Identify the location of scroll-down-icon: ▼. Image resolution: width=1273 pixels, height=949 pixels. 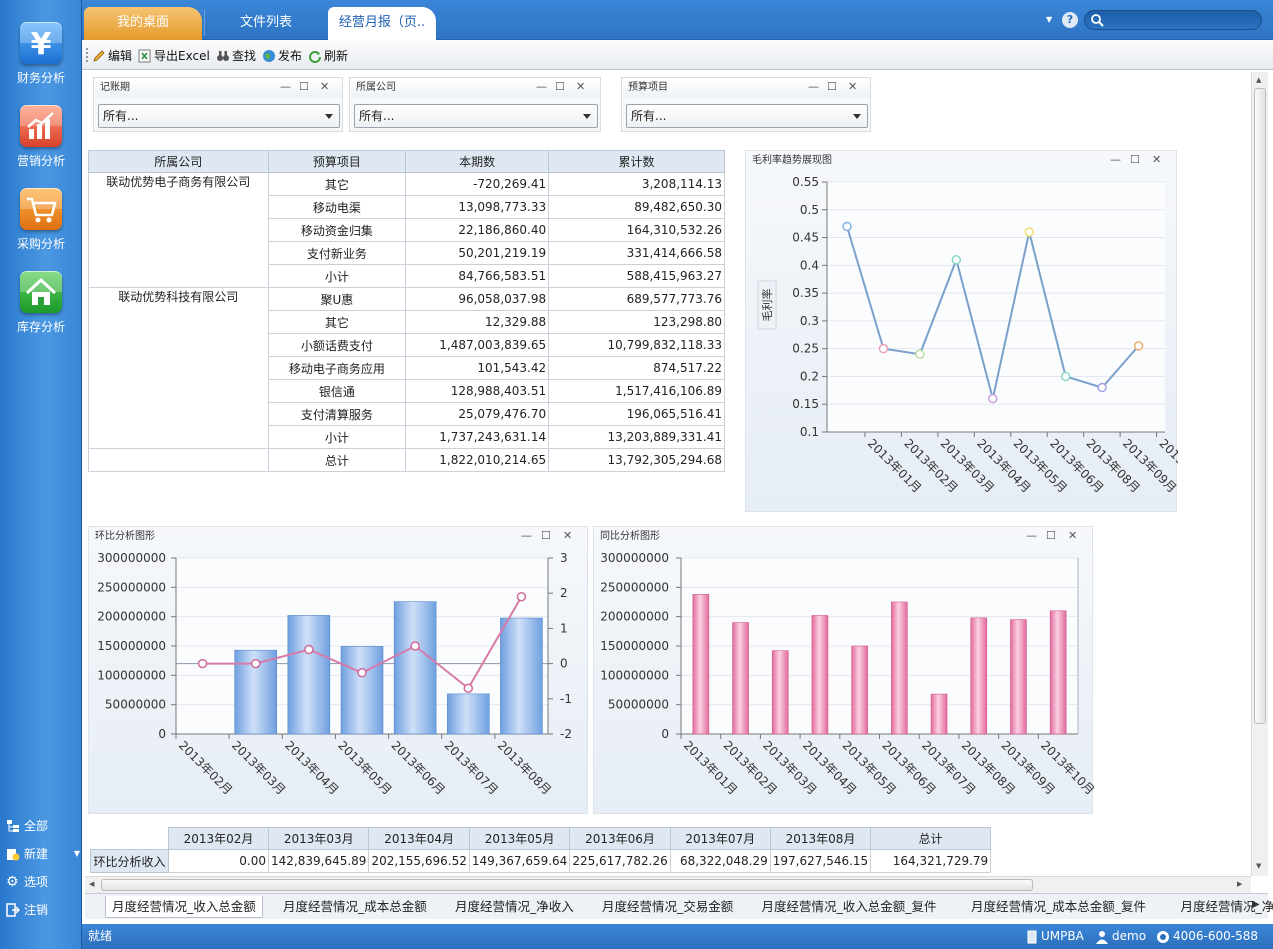
(1258, 866).